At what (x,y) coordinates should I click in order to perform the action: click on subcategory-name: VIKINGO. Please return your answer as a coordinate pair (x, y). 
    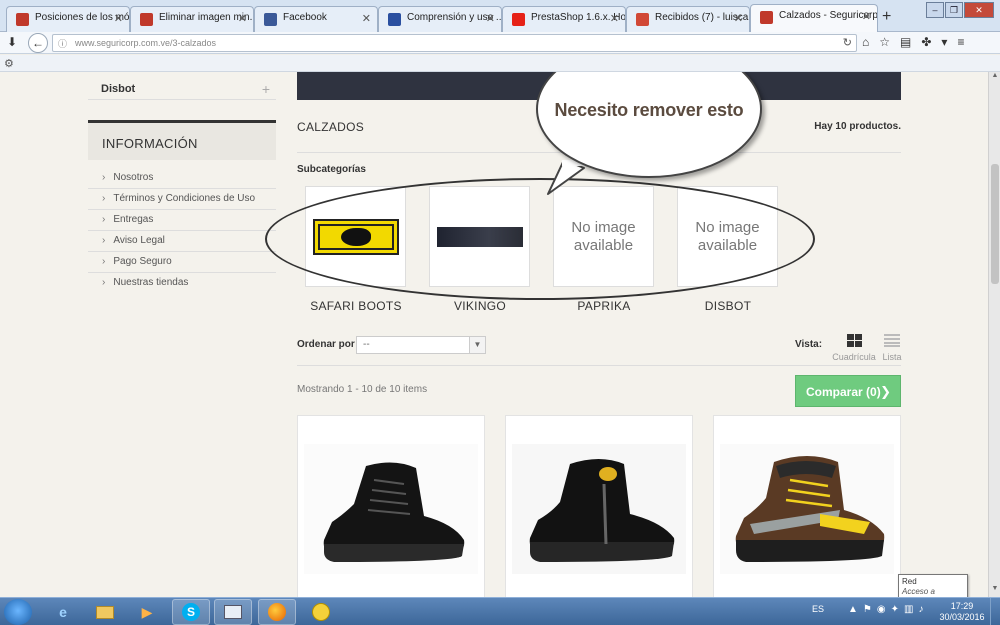
    Looking at the image, I should click on (480, 306).